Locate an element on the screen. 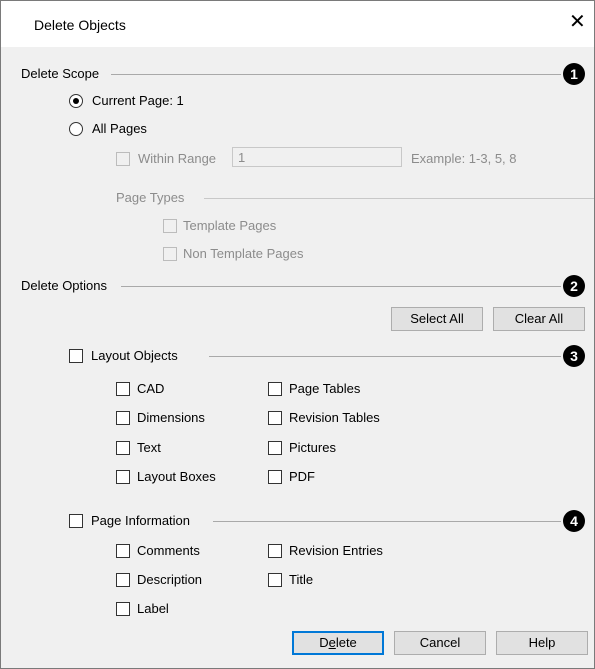  current-page-radio is located at coordinates (76, 101).